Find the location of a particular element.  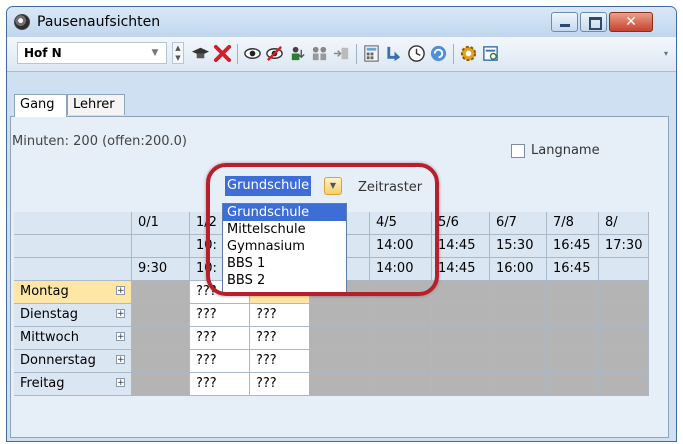

day-row-mittwoch: Mittwoch + is located at coordinates (73, 338).